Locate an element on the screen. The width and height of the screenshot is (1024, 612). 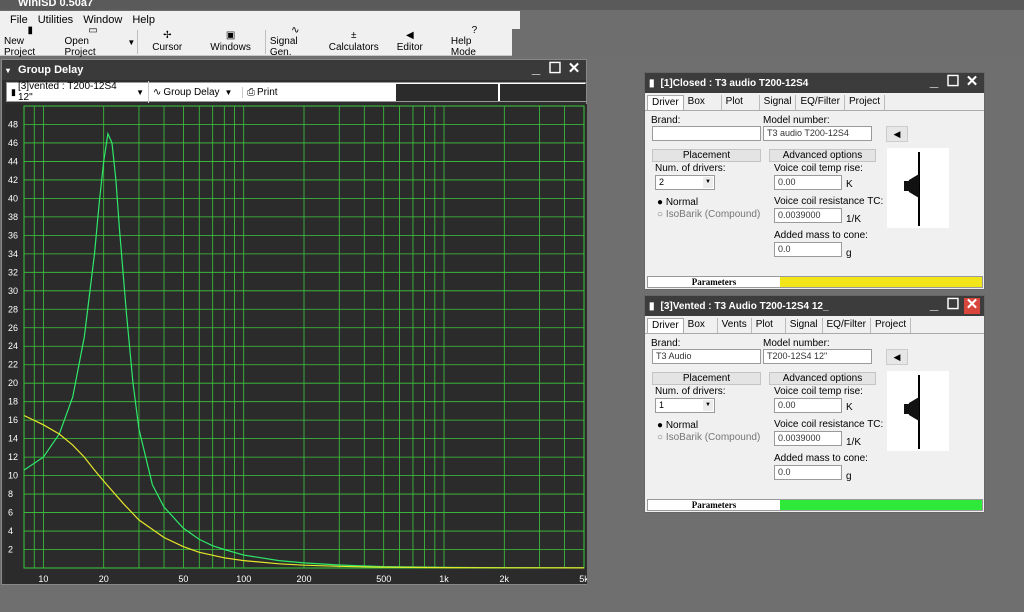
y-tick-label: 38 is located at coordinates (13, 217).